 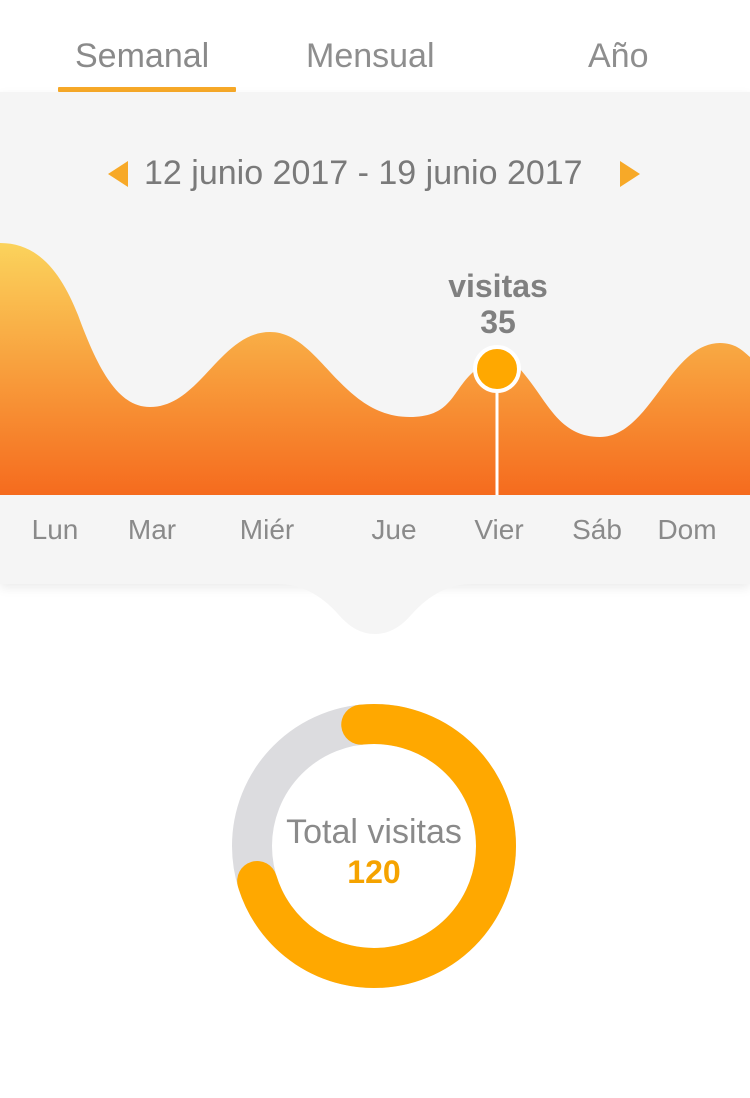 I want to click on day-label-vier: Vier, so click(x=498, y=530).